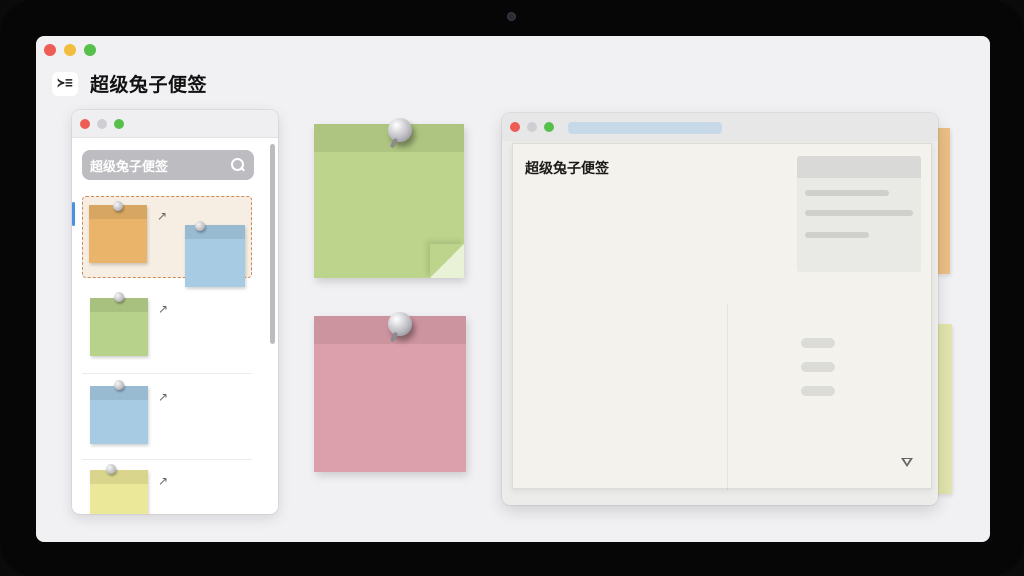  I want to click on page-title: 超级兔子便签, so click(149, 85).